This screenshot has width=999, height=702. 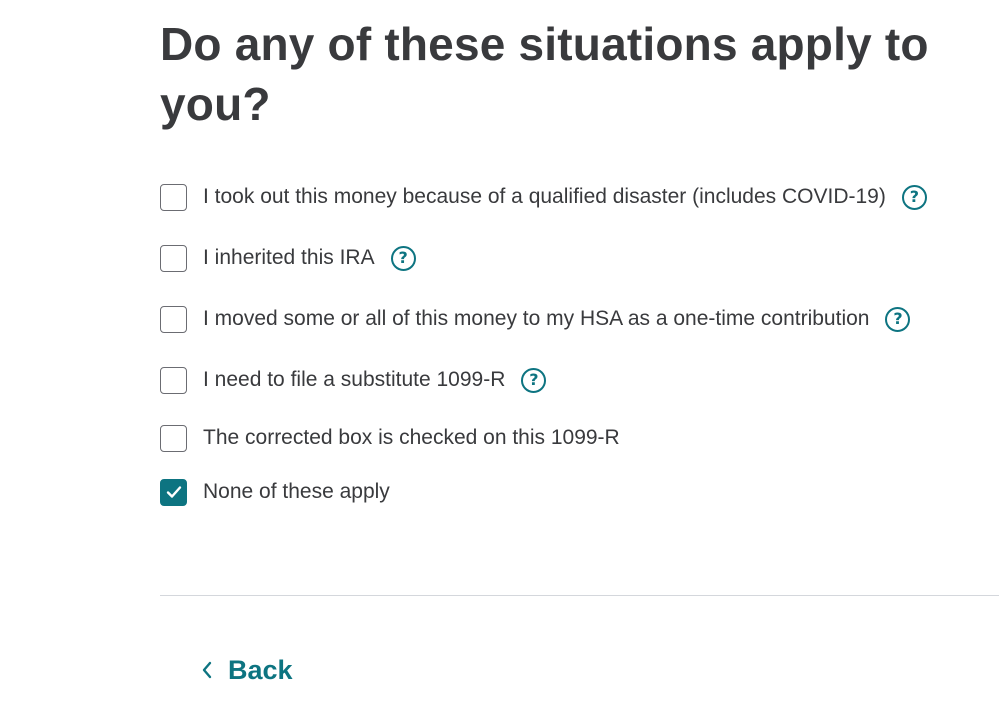 I want to click on back-label: Back, so click(x=260, y=669).